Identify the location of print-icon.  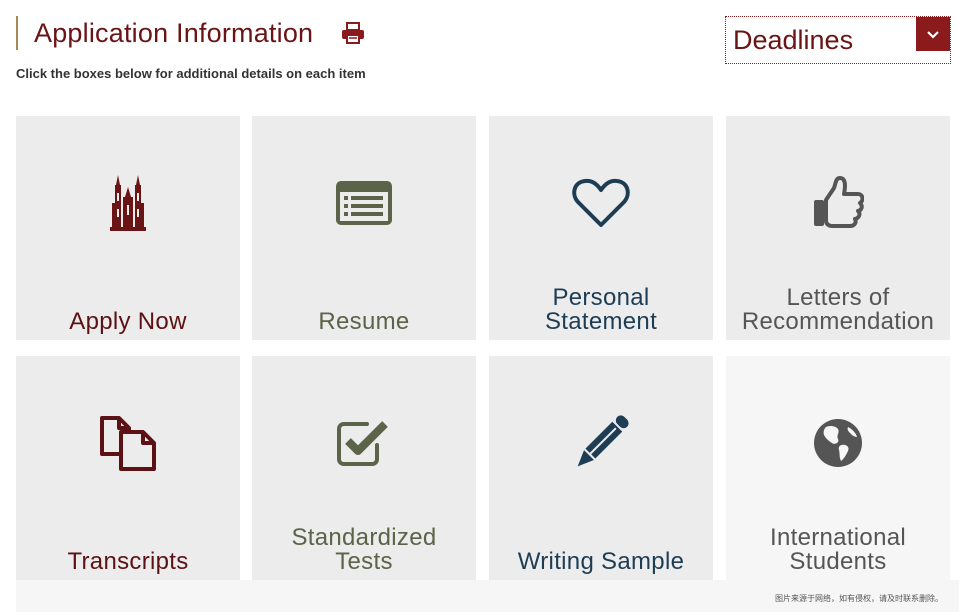
(353, 33).